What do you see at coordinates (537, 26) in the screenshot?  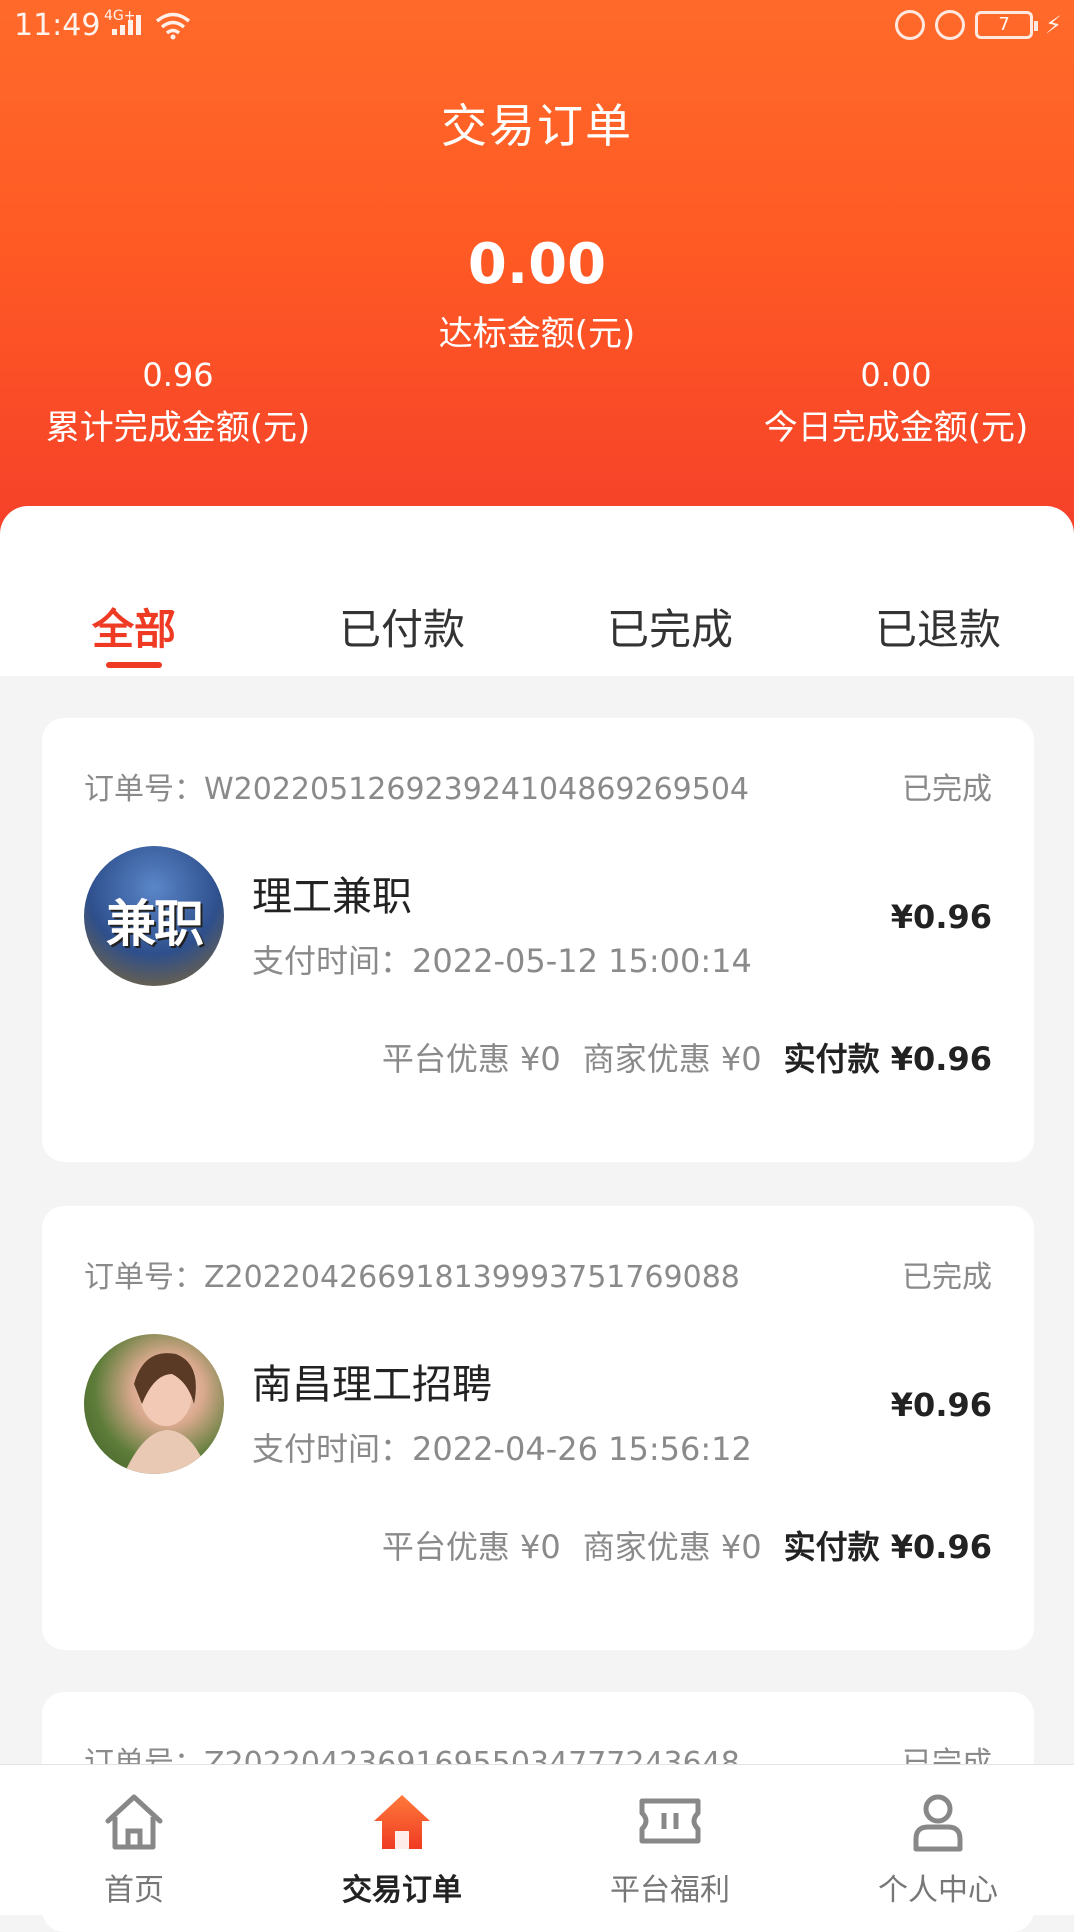 I see `status-bar: 11:49 4G+ 7 ⚡` at bounding box center [537, 26].